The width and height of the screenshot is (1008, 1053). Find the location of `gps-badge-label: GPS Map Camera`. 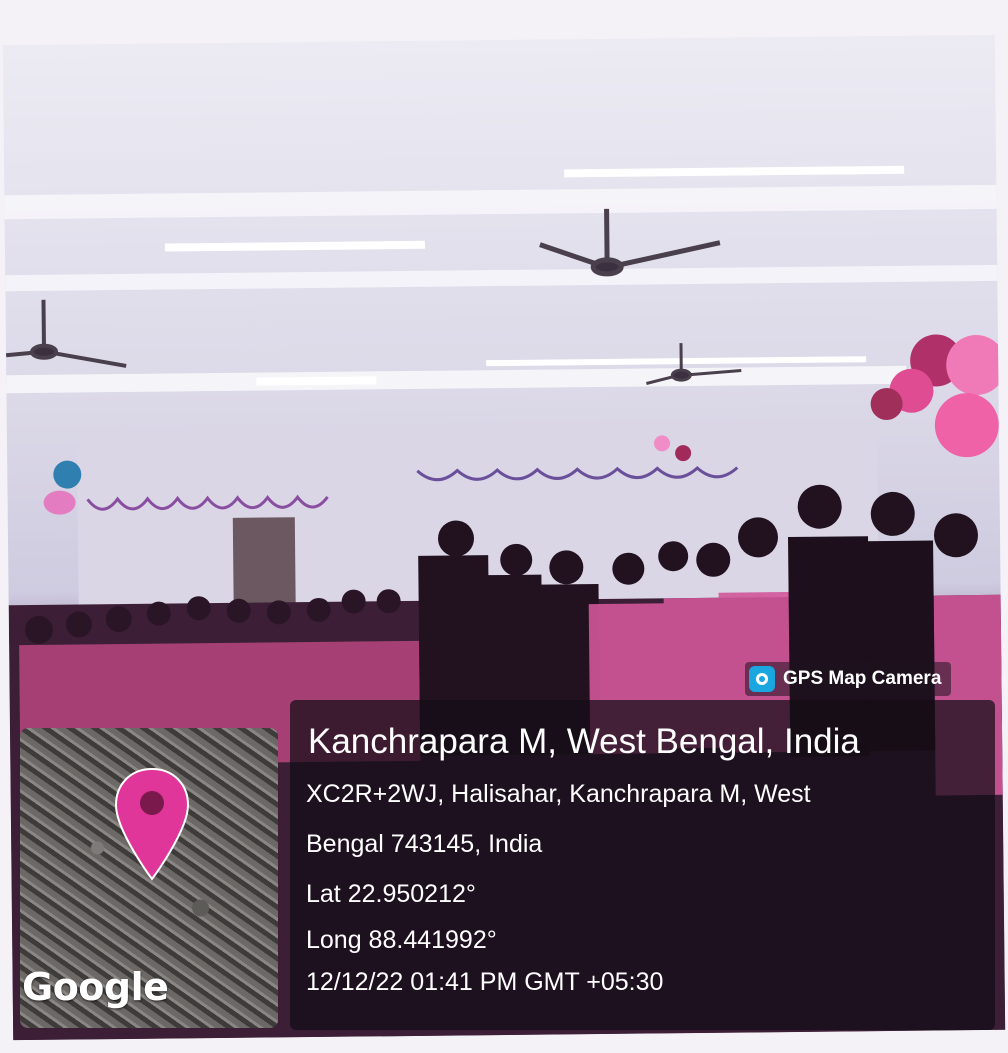

gps-badge-label: GPS Map Camera is located at coordinates (862, 678).